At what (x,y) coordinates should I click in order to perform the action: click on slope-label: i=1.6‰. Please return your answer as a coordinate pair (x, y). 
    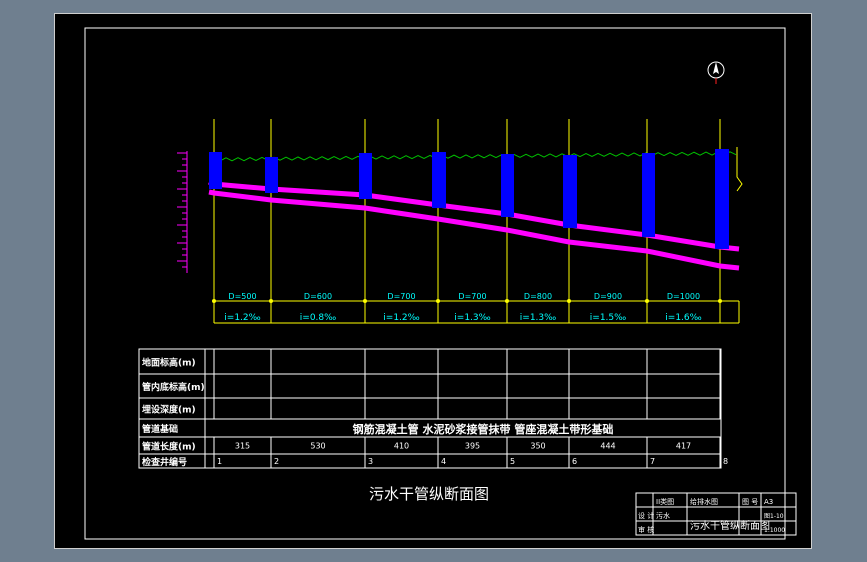
    Looking at the image, I should click on (683, 318).